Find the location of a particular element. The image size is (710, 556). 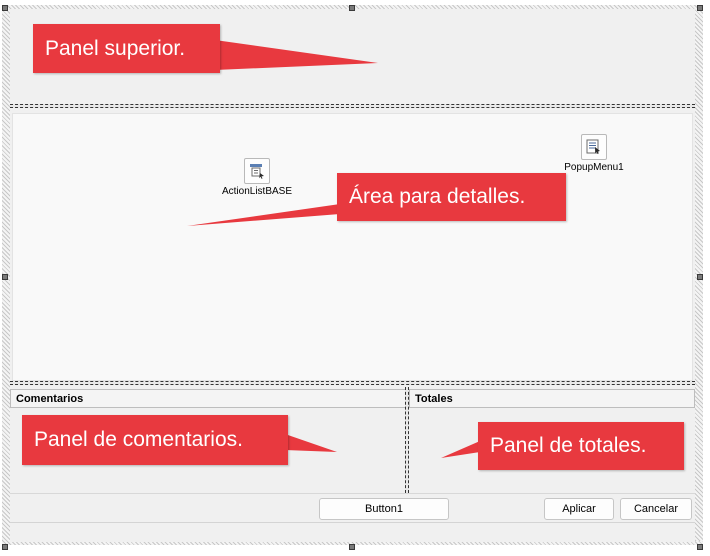

comments-pointer is located at coordinates (311, 443).